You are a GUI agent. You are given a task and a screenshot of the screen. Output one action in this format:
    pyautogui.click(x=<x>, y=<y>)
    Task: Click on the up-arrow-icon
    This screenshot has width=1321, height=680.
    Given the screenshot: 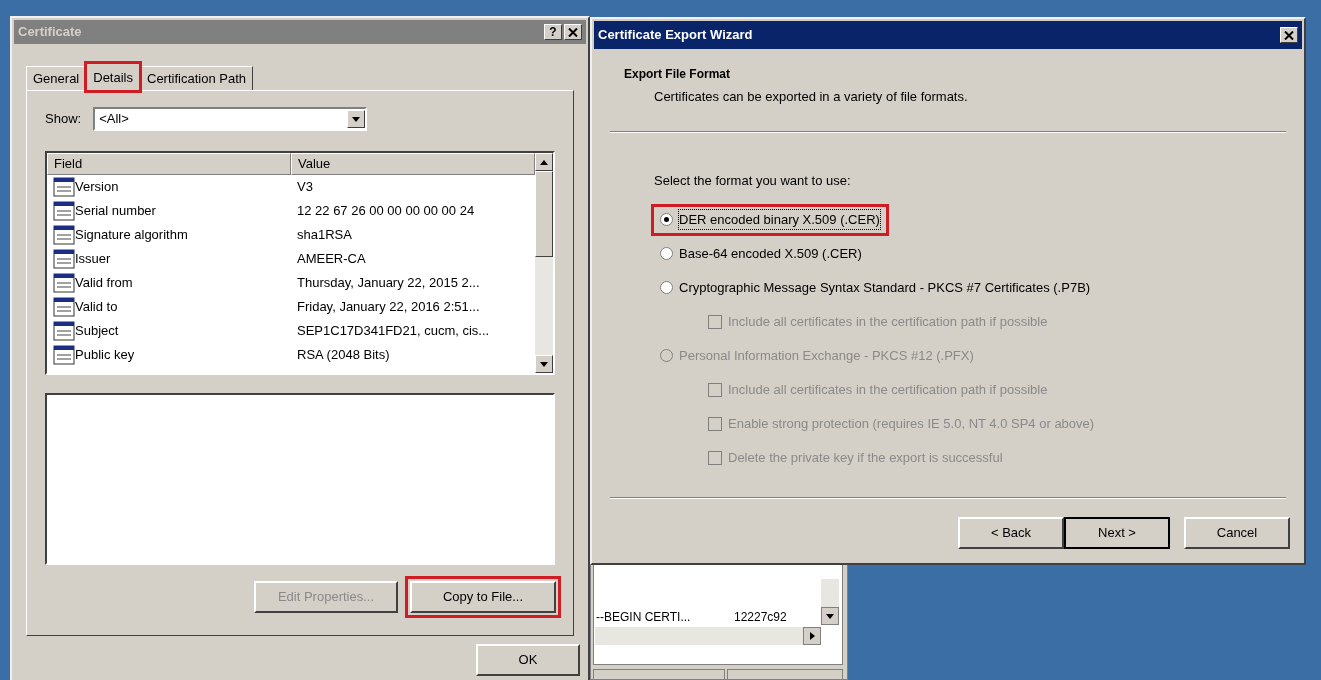 What is the action you would take?
    pyautogui.click(x=544, y=162)
    